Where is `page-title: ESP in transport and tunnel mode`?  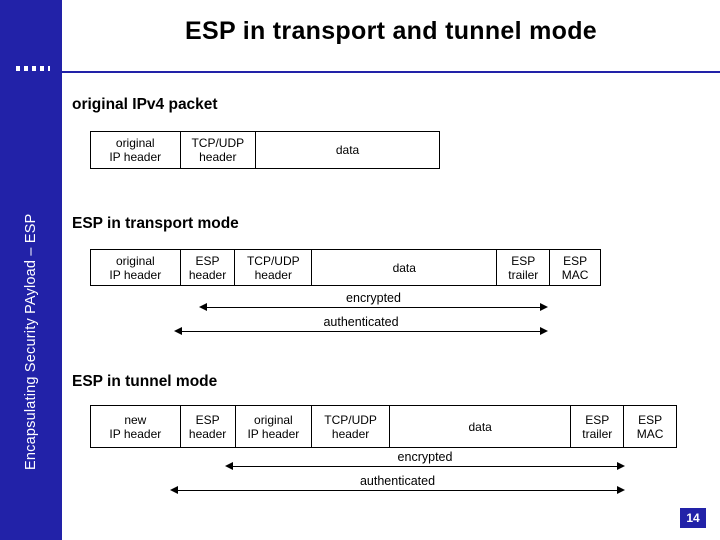
page-title: ESP in transport and tunnel mode is located at coordinates (391, 31).